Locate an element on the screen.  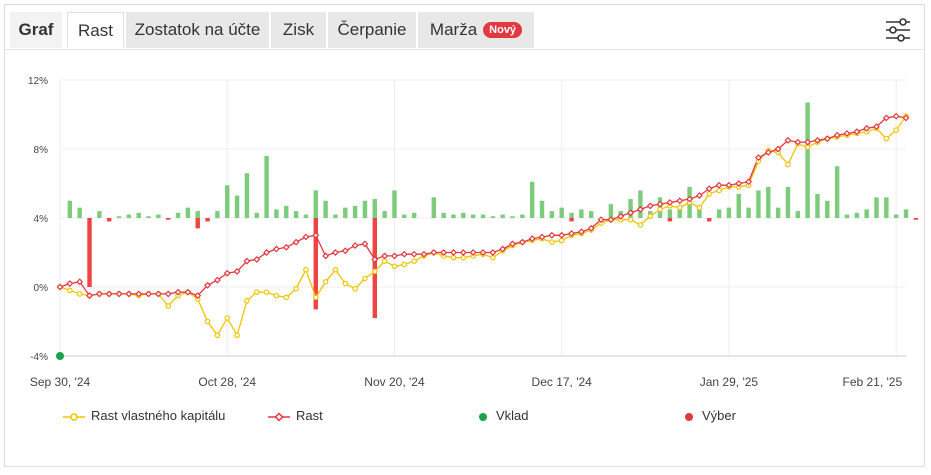
legend-equity-growth: Rast vlastného kapitálu is located at coordinates (144, 416).